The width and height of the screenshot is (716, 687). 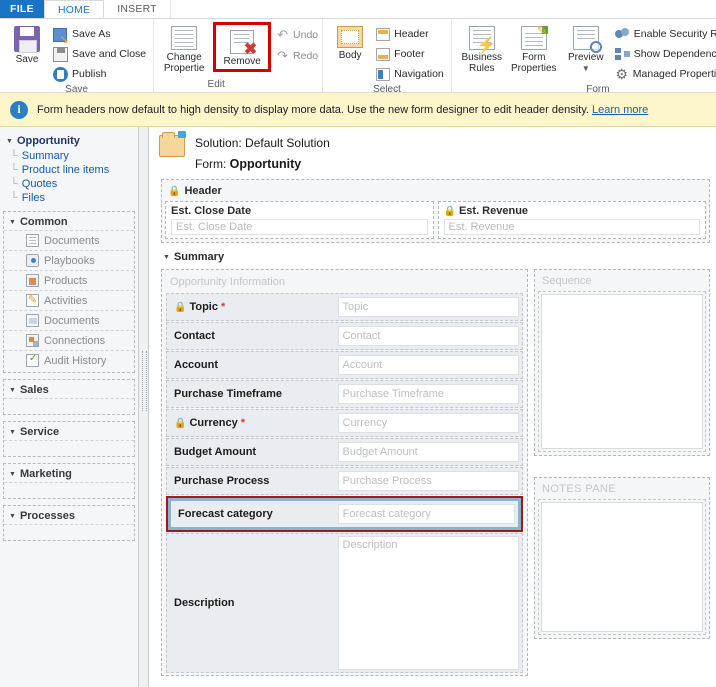 What do you see at coordinates (27, 39) in the screenshot?
I see `floppy-disk-icon` at bounding box center [27, 39].